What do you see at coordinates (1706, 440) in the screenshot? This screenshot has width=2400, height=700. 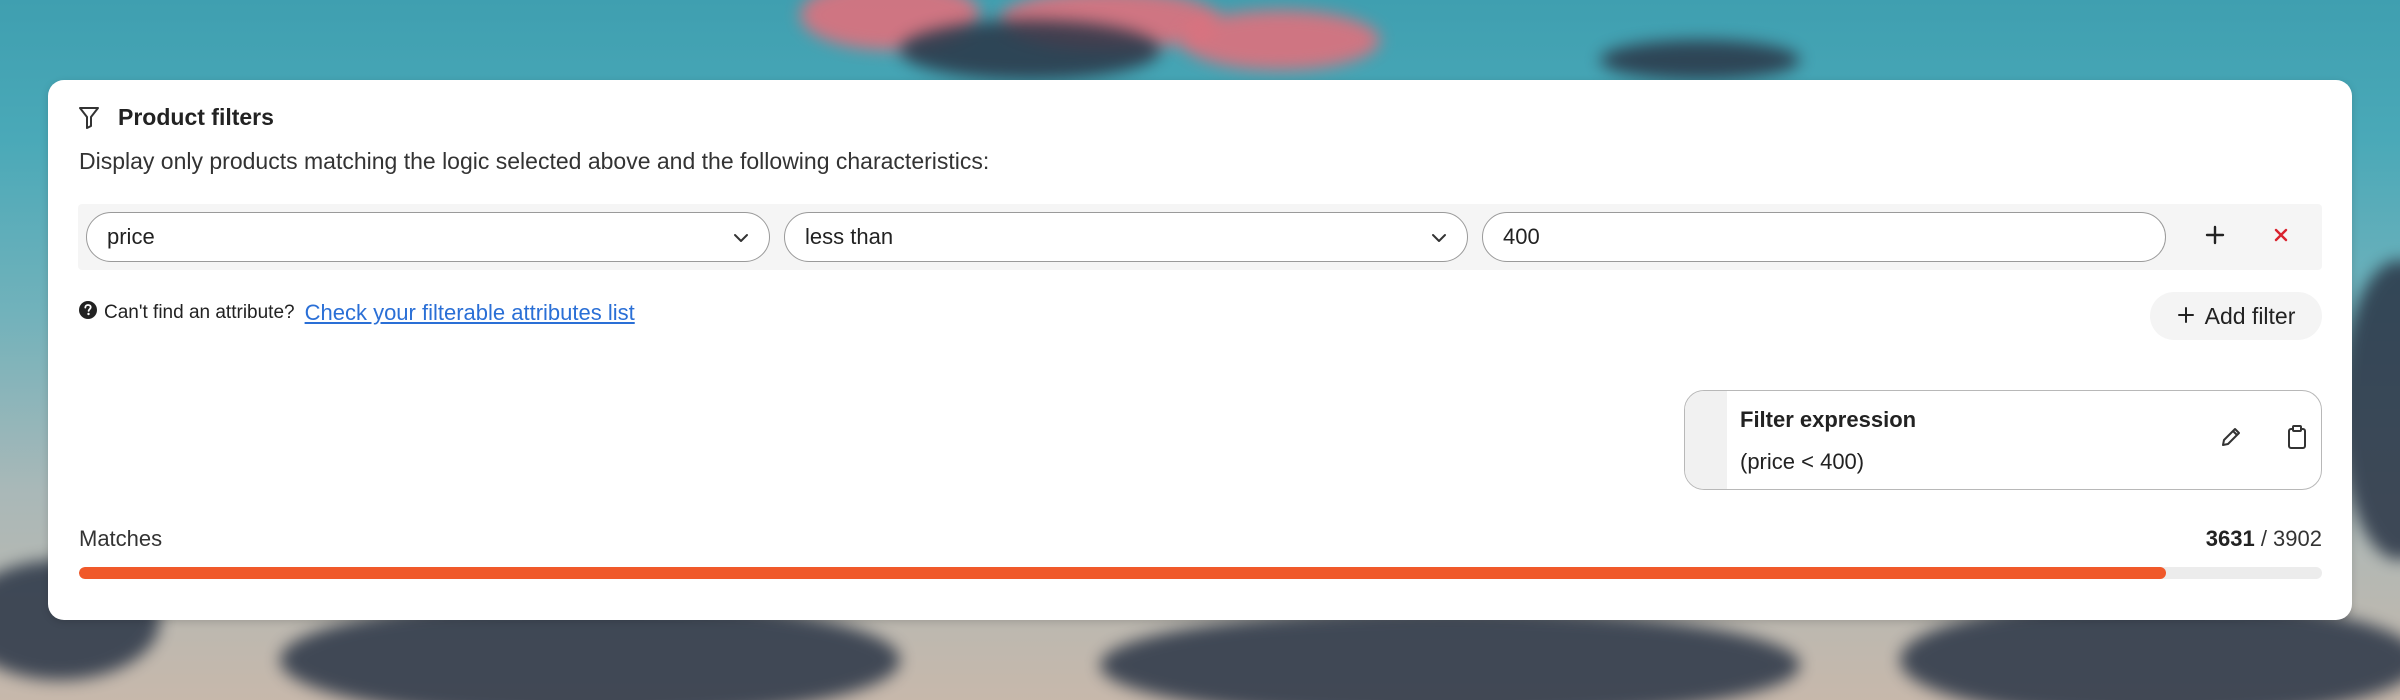 I see `expression-side-strip` at bounding box center [1706, 440].